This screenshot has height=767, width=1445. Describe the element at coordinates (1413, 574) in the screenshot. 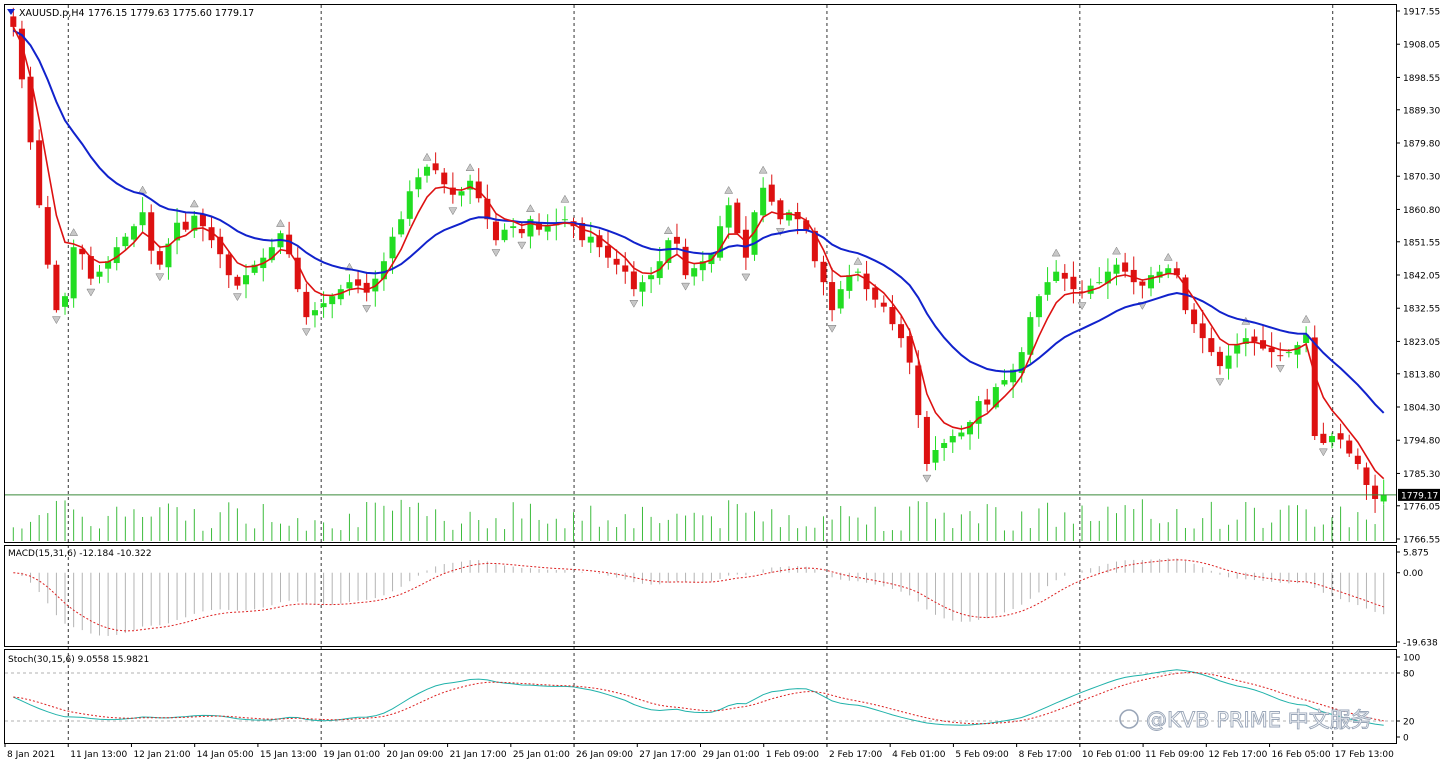

I see `macd-y-tick-label: 0.00` at that location.